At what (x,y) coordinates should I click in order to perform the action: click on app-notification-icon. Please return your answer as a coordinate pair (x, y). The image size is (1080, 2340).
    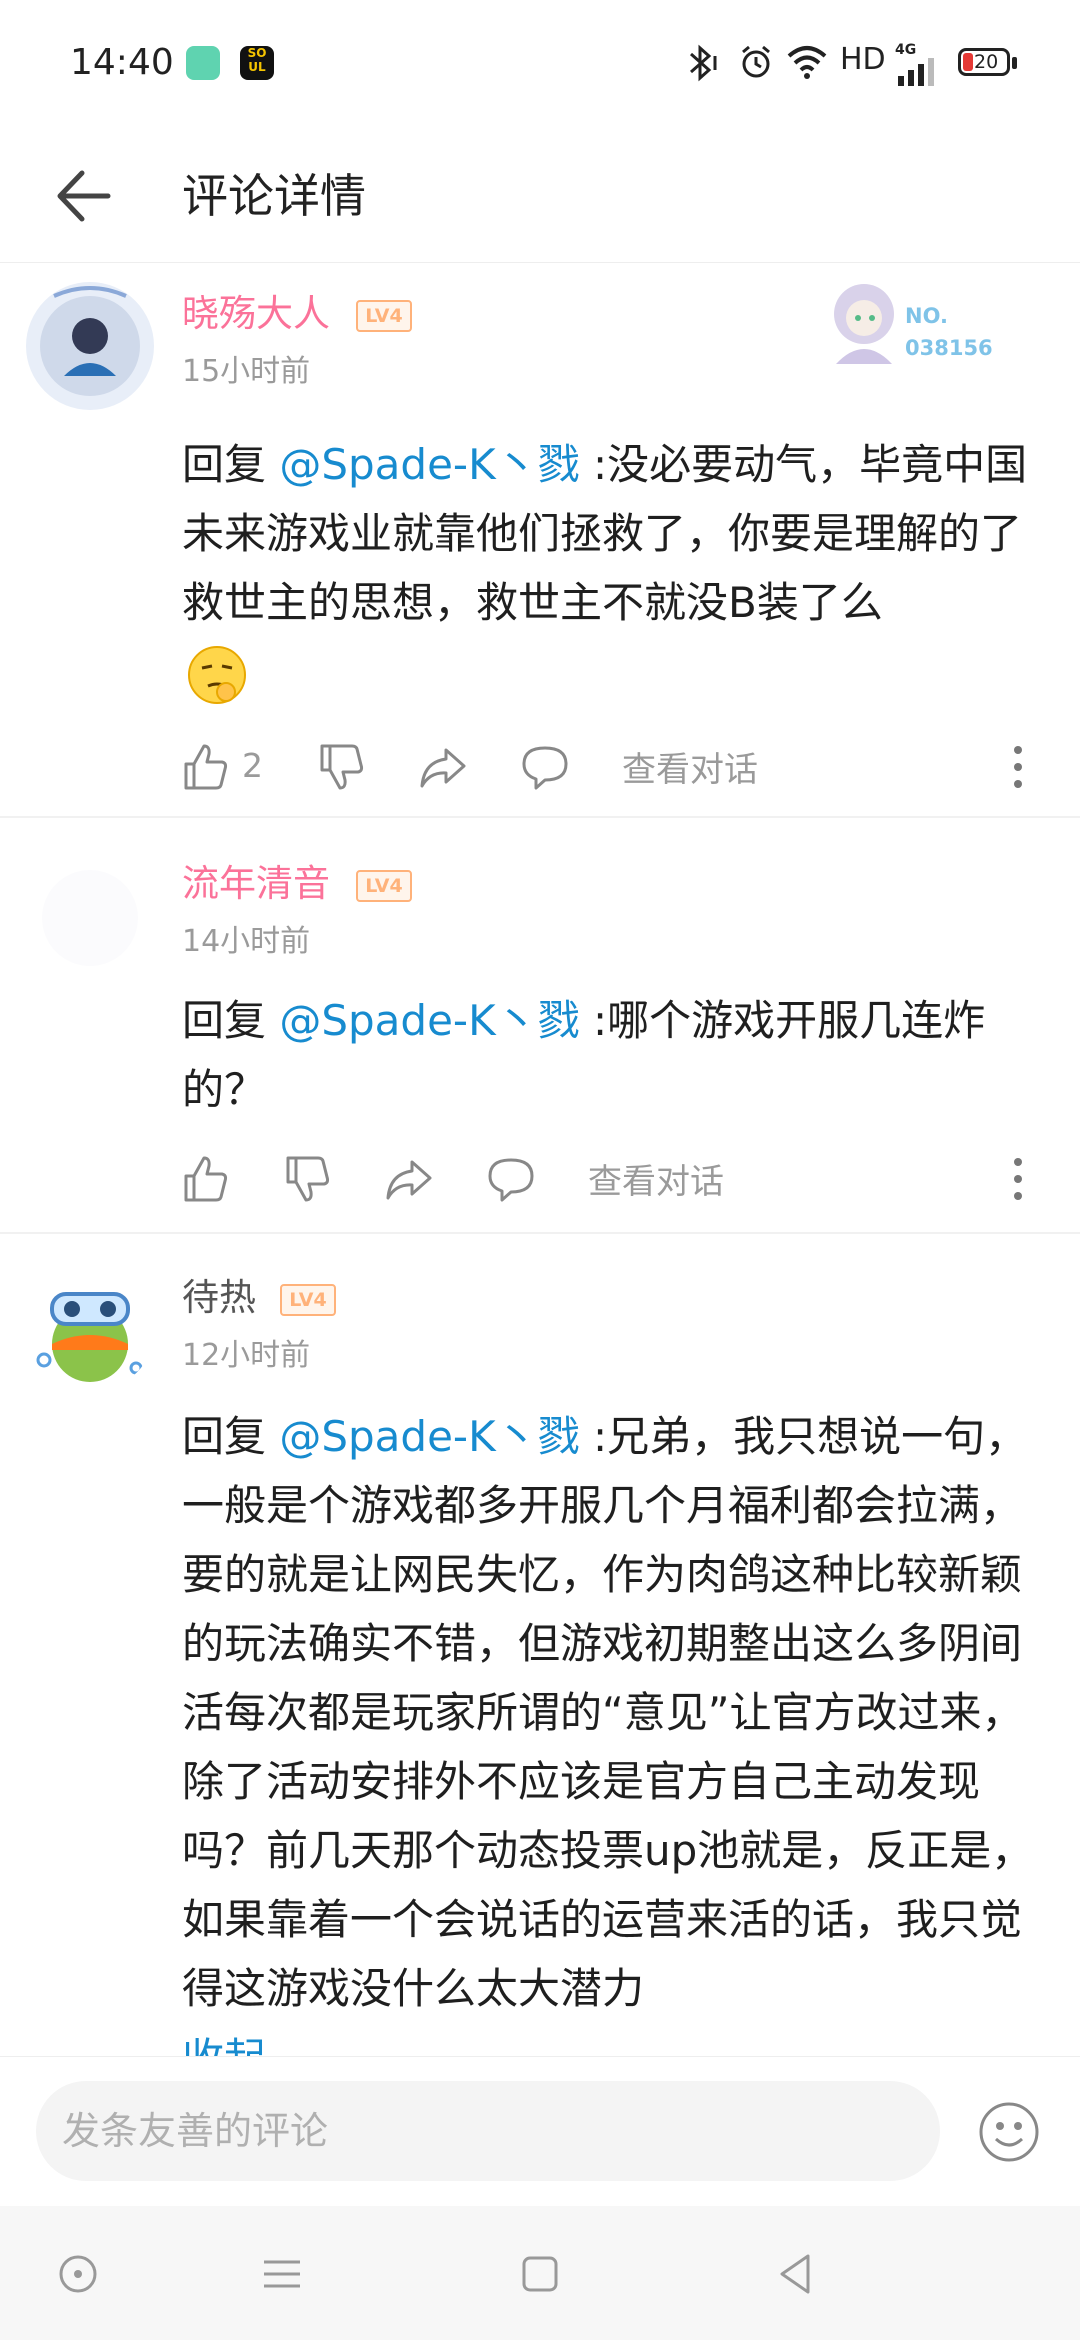
    Looking at the image, I should click on (203, 63).